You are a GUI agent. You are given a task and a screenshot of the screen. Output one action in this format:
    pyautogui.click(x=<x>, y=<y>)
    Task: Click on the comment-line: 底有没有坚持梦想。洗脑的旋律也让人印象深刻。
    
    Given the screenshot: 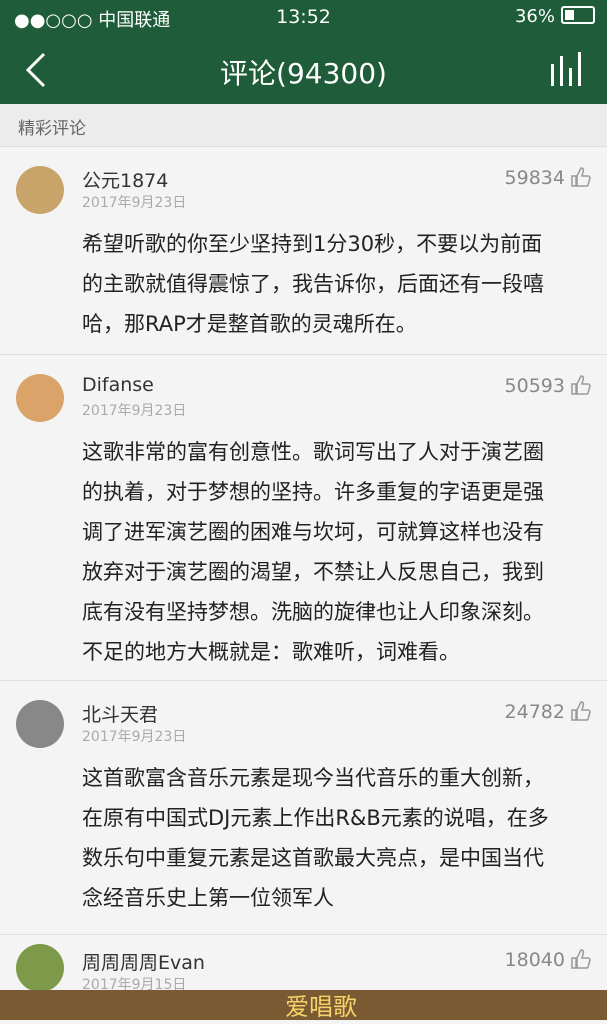 What is the action you would take?
    pyautogui.click(x=313, y=612)
    